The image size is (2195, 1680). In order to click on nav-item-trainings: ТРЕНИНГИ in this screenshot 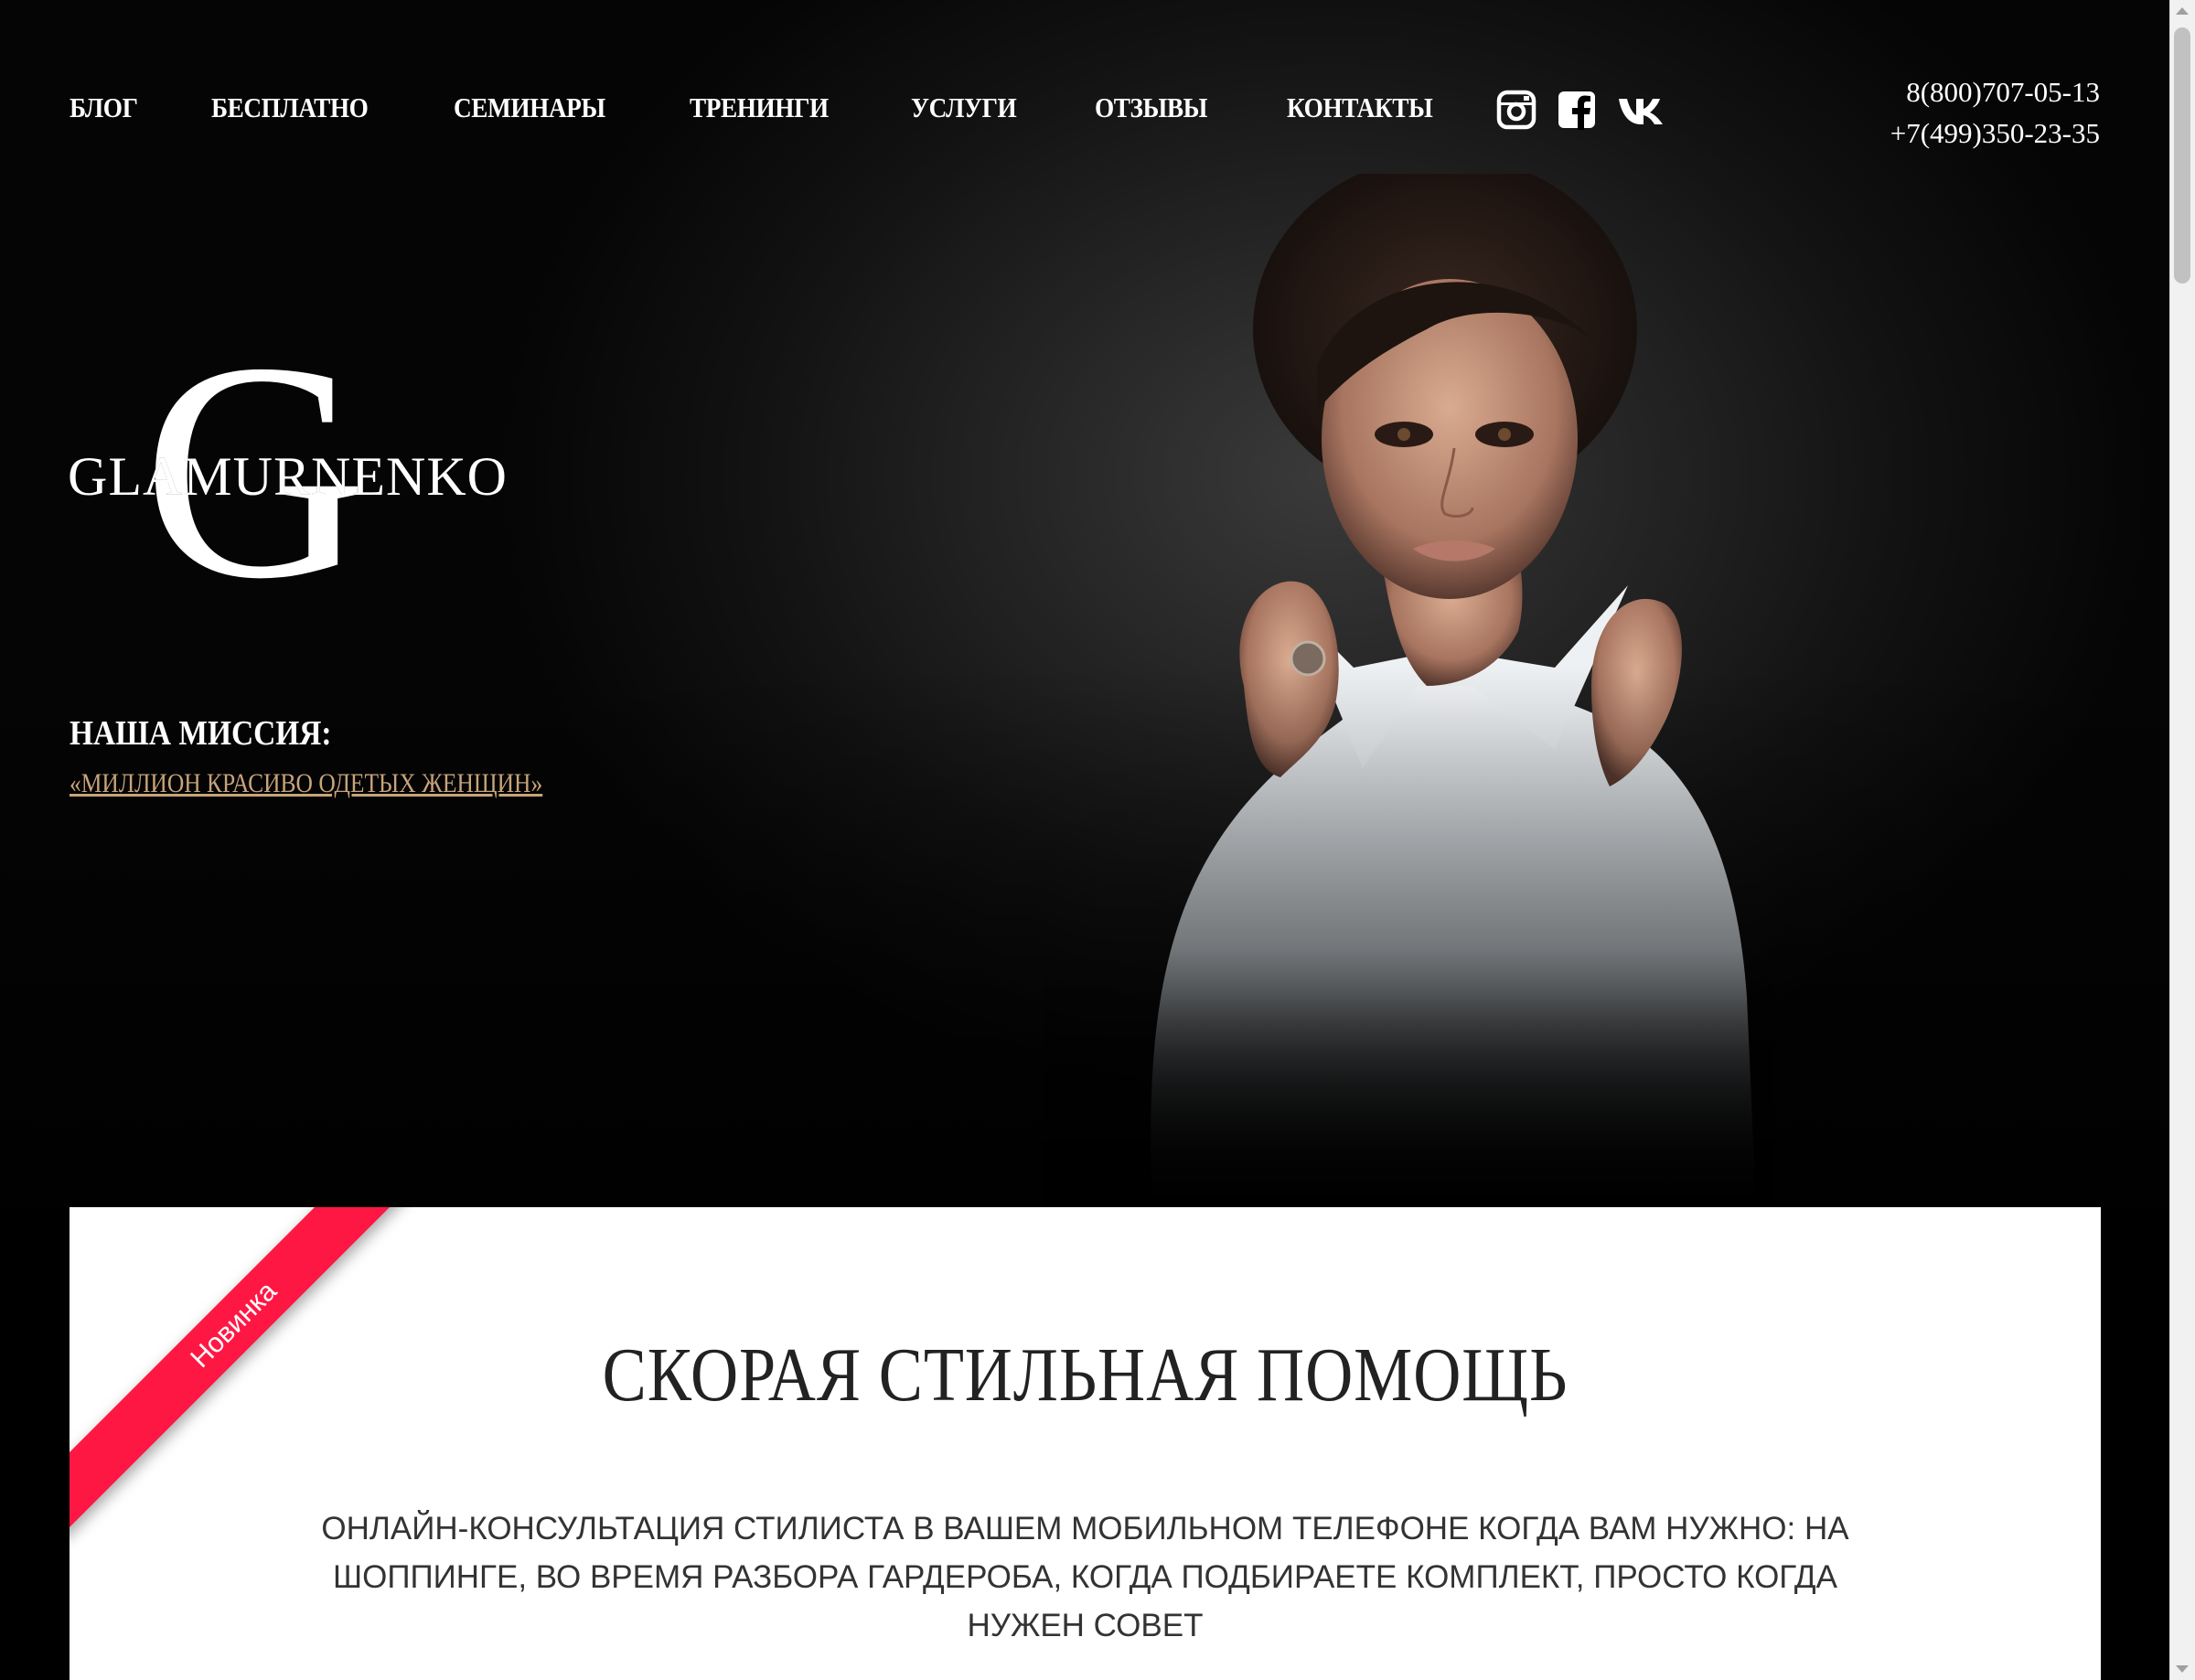, I will do `click(759, 107)`.